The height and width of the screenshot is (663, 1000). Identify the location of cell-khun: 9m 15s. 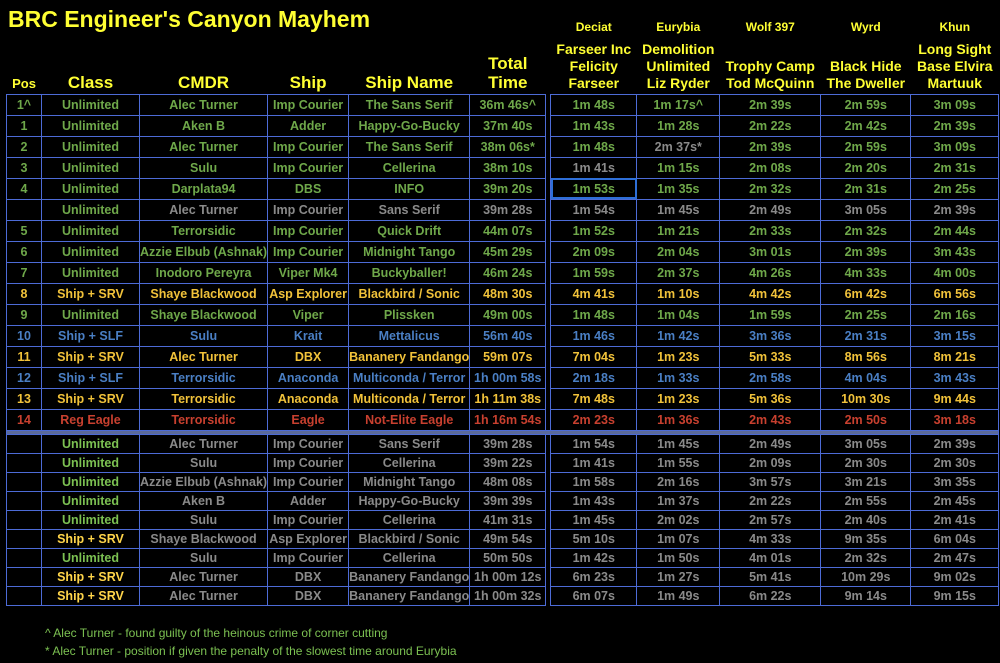
(955, 595).